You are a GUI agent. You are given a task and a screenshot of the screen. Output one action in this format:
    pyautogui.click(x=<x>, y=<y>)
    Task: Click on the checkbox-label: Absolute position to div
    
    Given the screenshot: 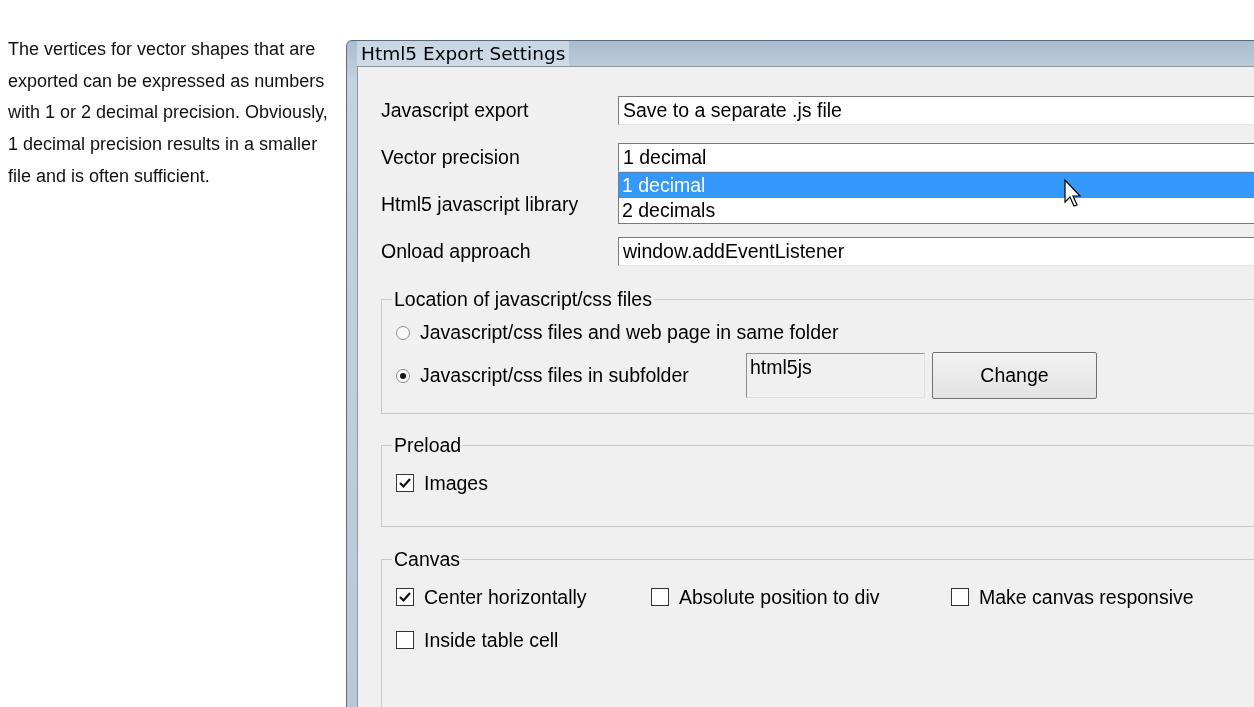 What is the action you would take?
    pyautogui.click(x=779, y=597)
    